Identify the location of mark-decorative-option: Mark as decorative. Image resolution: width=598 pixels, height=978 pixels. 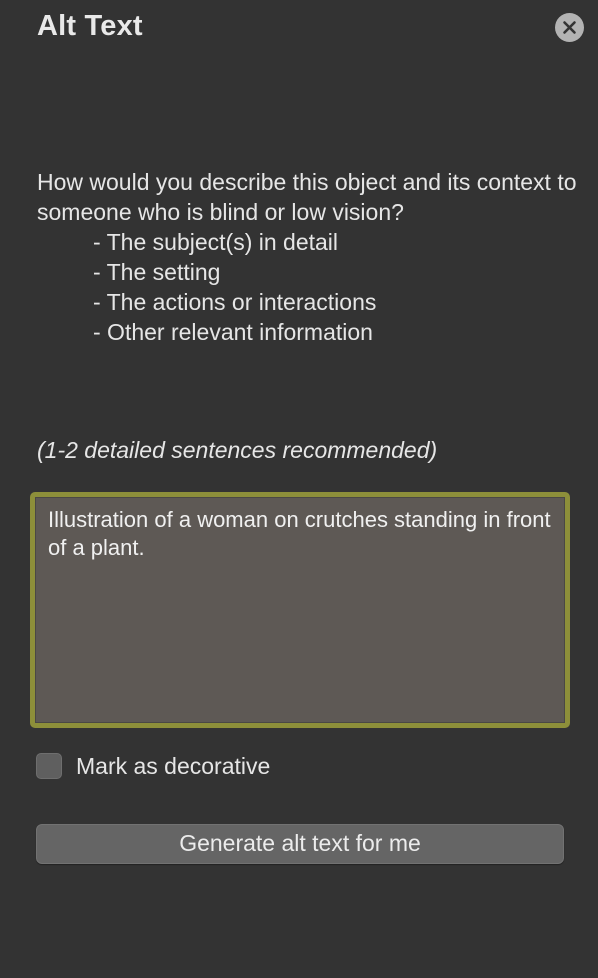
(153, 766).